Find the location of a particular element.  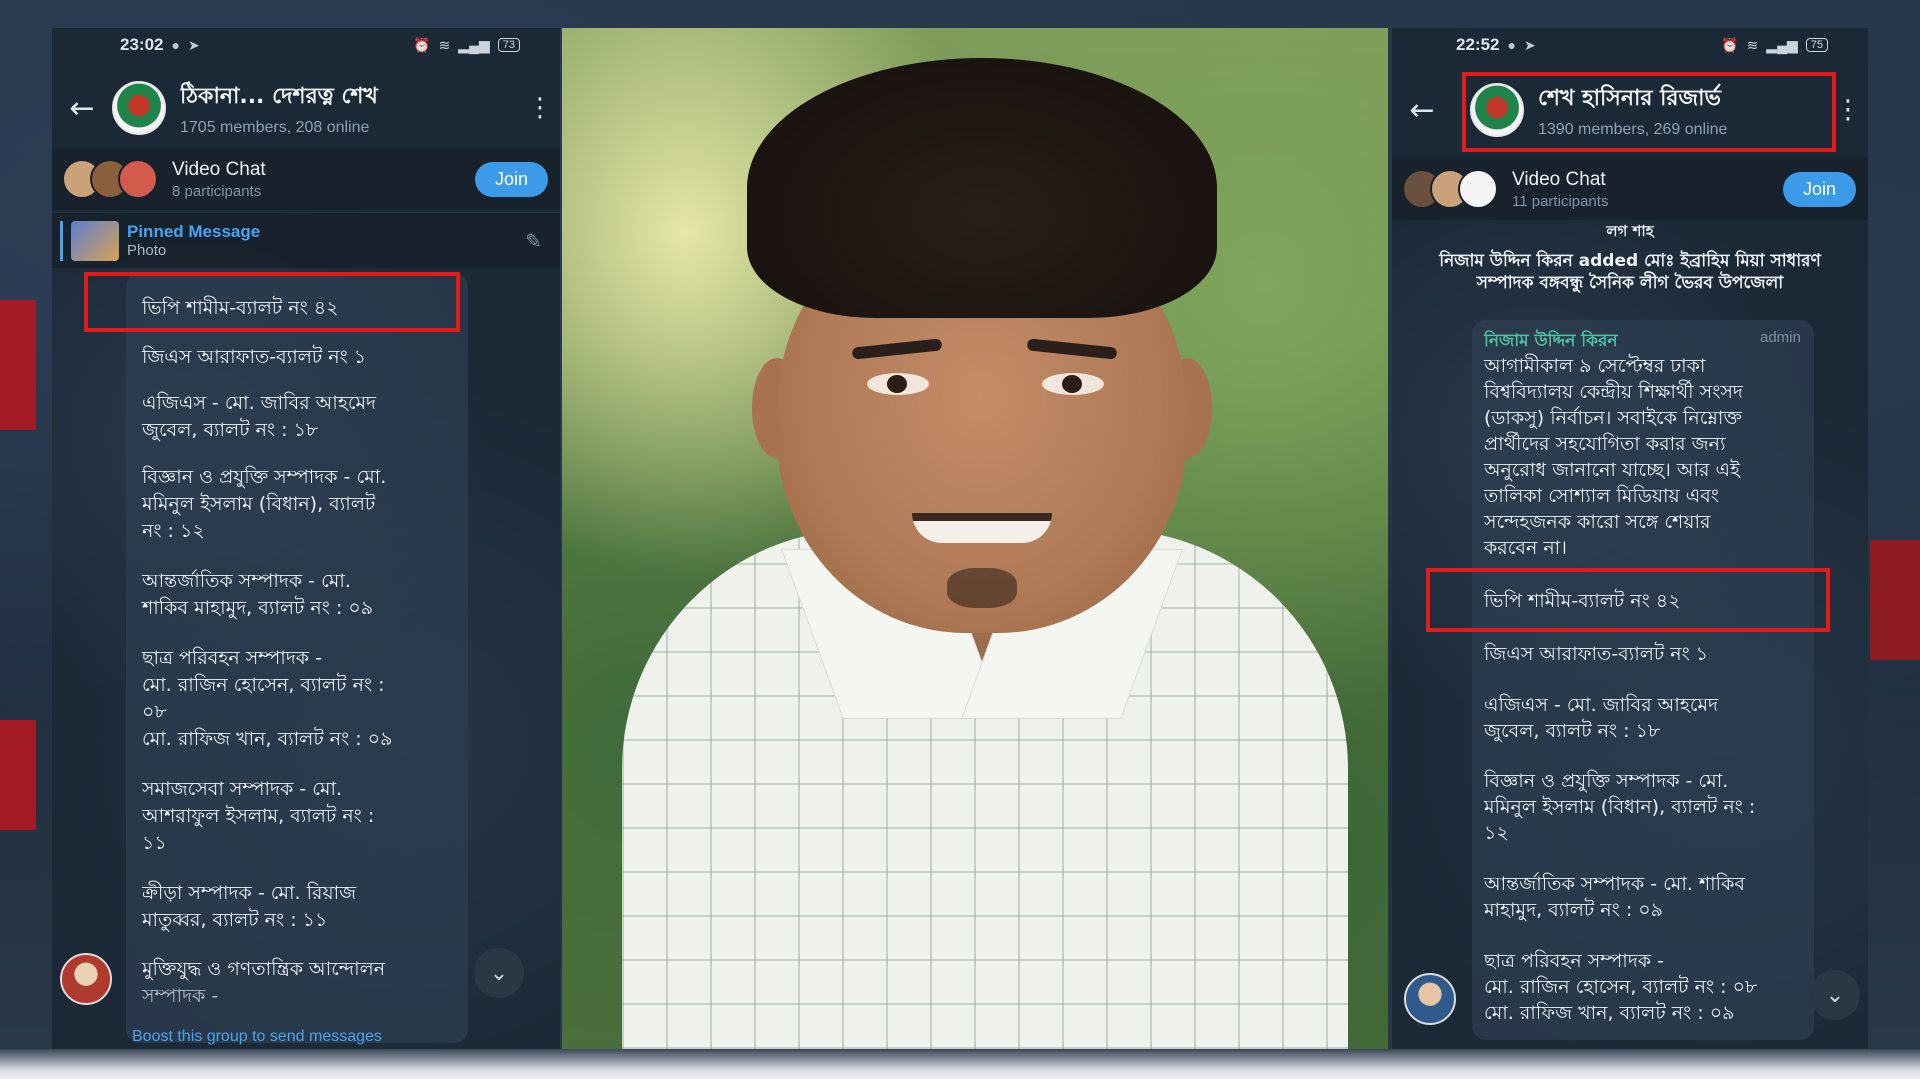

pinned-title: Pinned Message is located at coordinates (194, 231).